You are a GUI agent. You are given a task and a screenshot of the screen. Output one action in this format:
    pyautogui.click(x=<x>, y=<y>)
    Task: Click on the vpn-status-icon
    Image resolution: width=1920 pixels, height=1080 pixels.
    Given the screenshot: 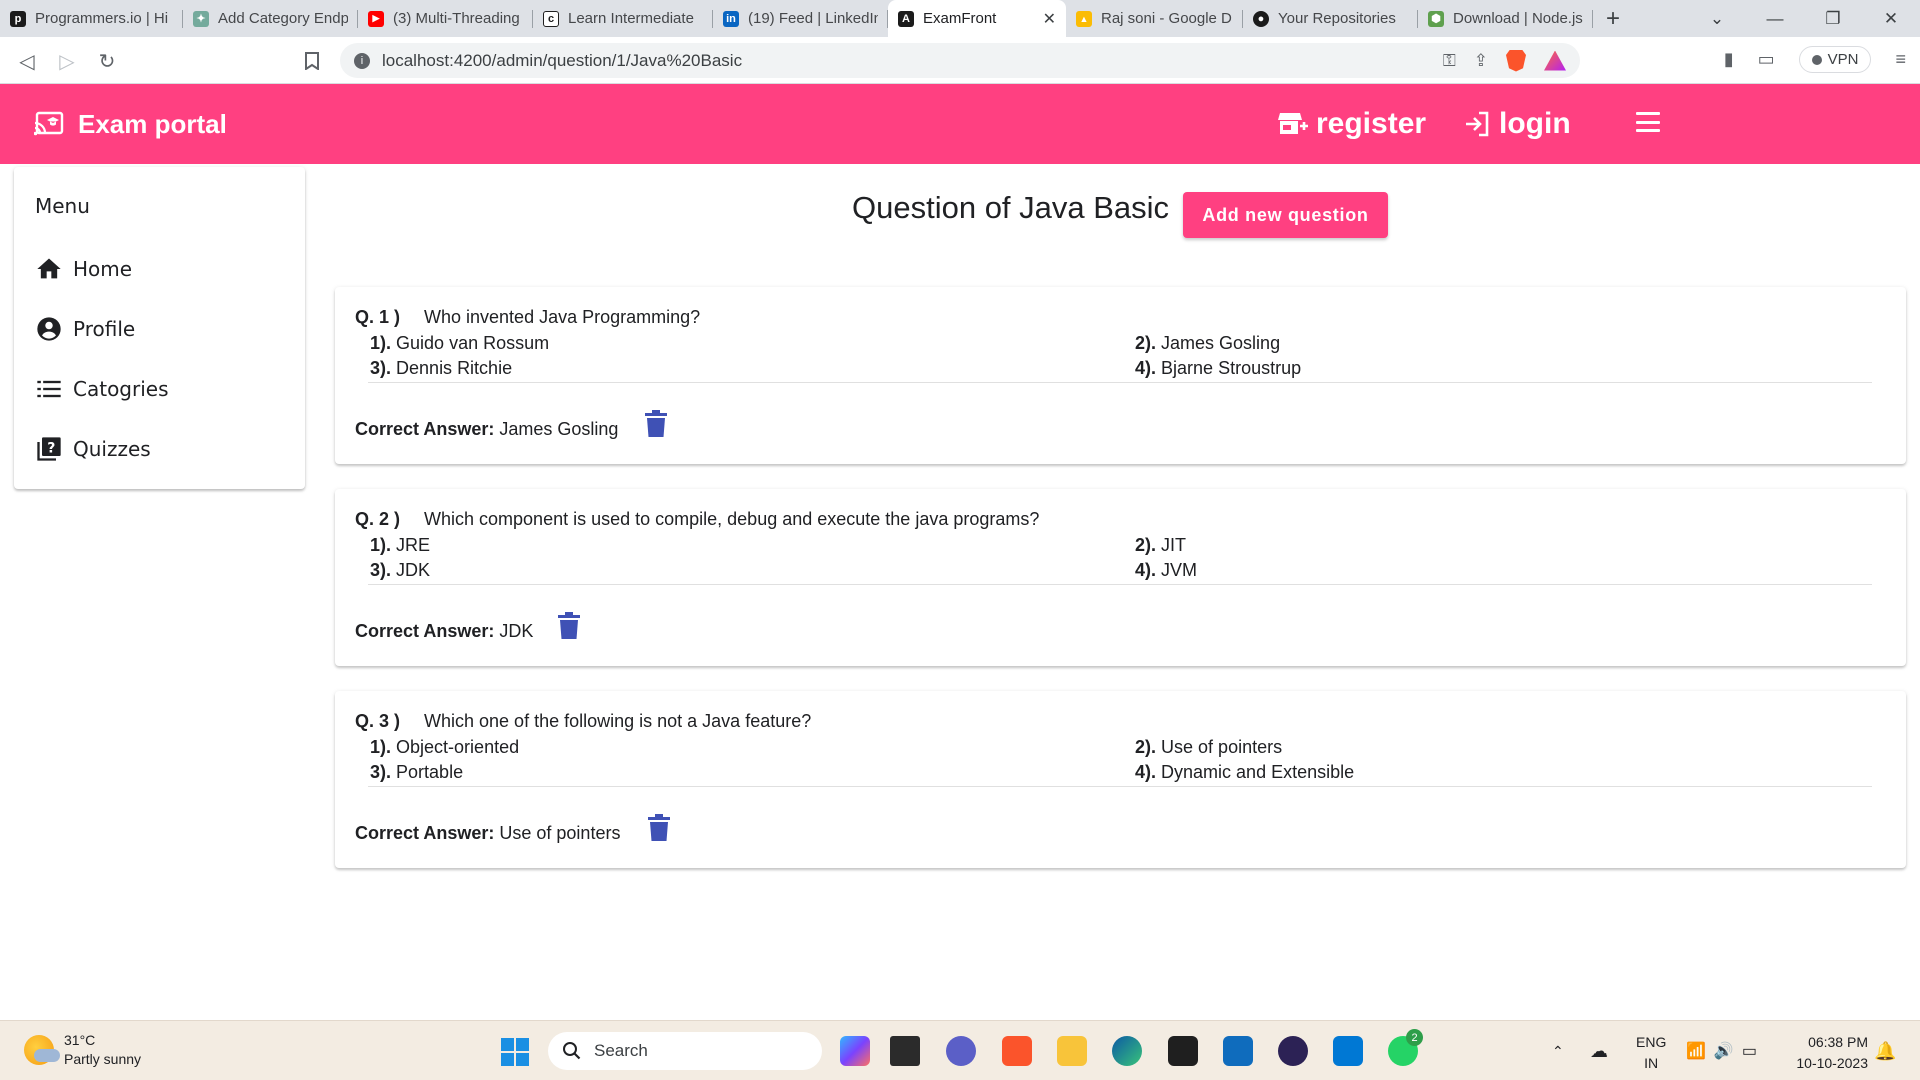 What is the action you would take?
    pyautogui.click(x=1816, y=59)
    